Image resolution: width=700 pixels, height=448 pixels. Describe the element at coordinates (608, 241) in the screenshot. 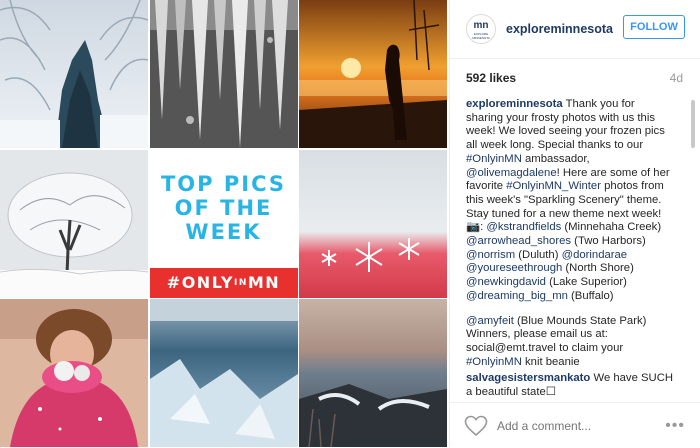

I see `credit-place: (Two Harbors)` at that location.